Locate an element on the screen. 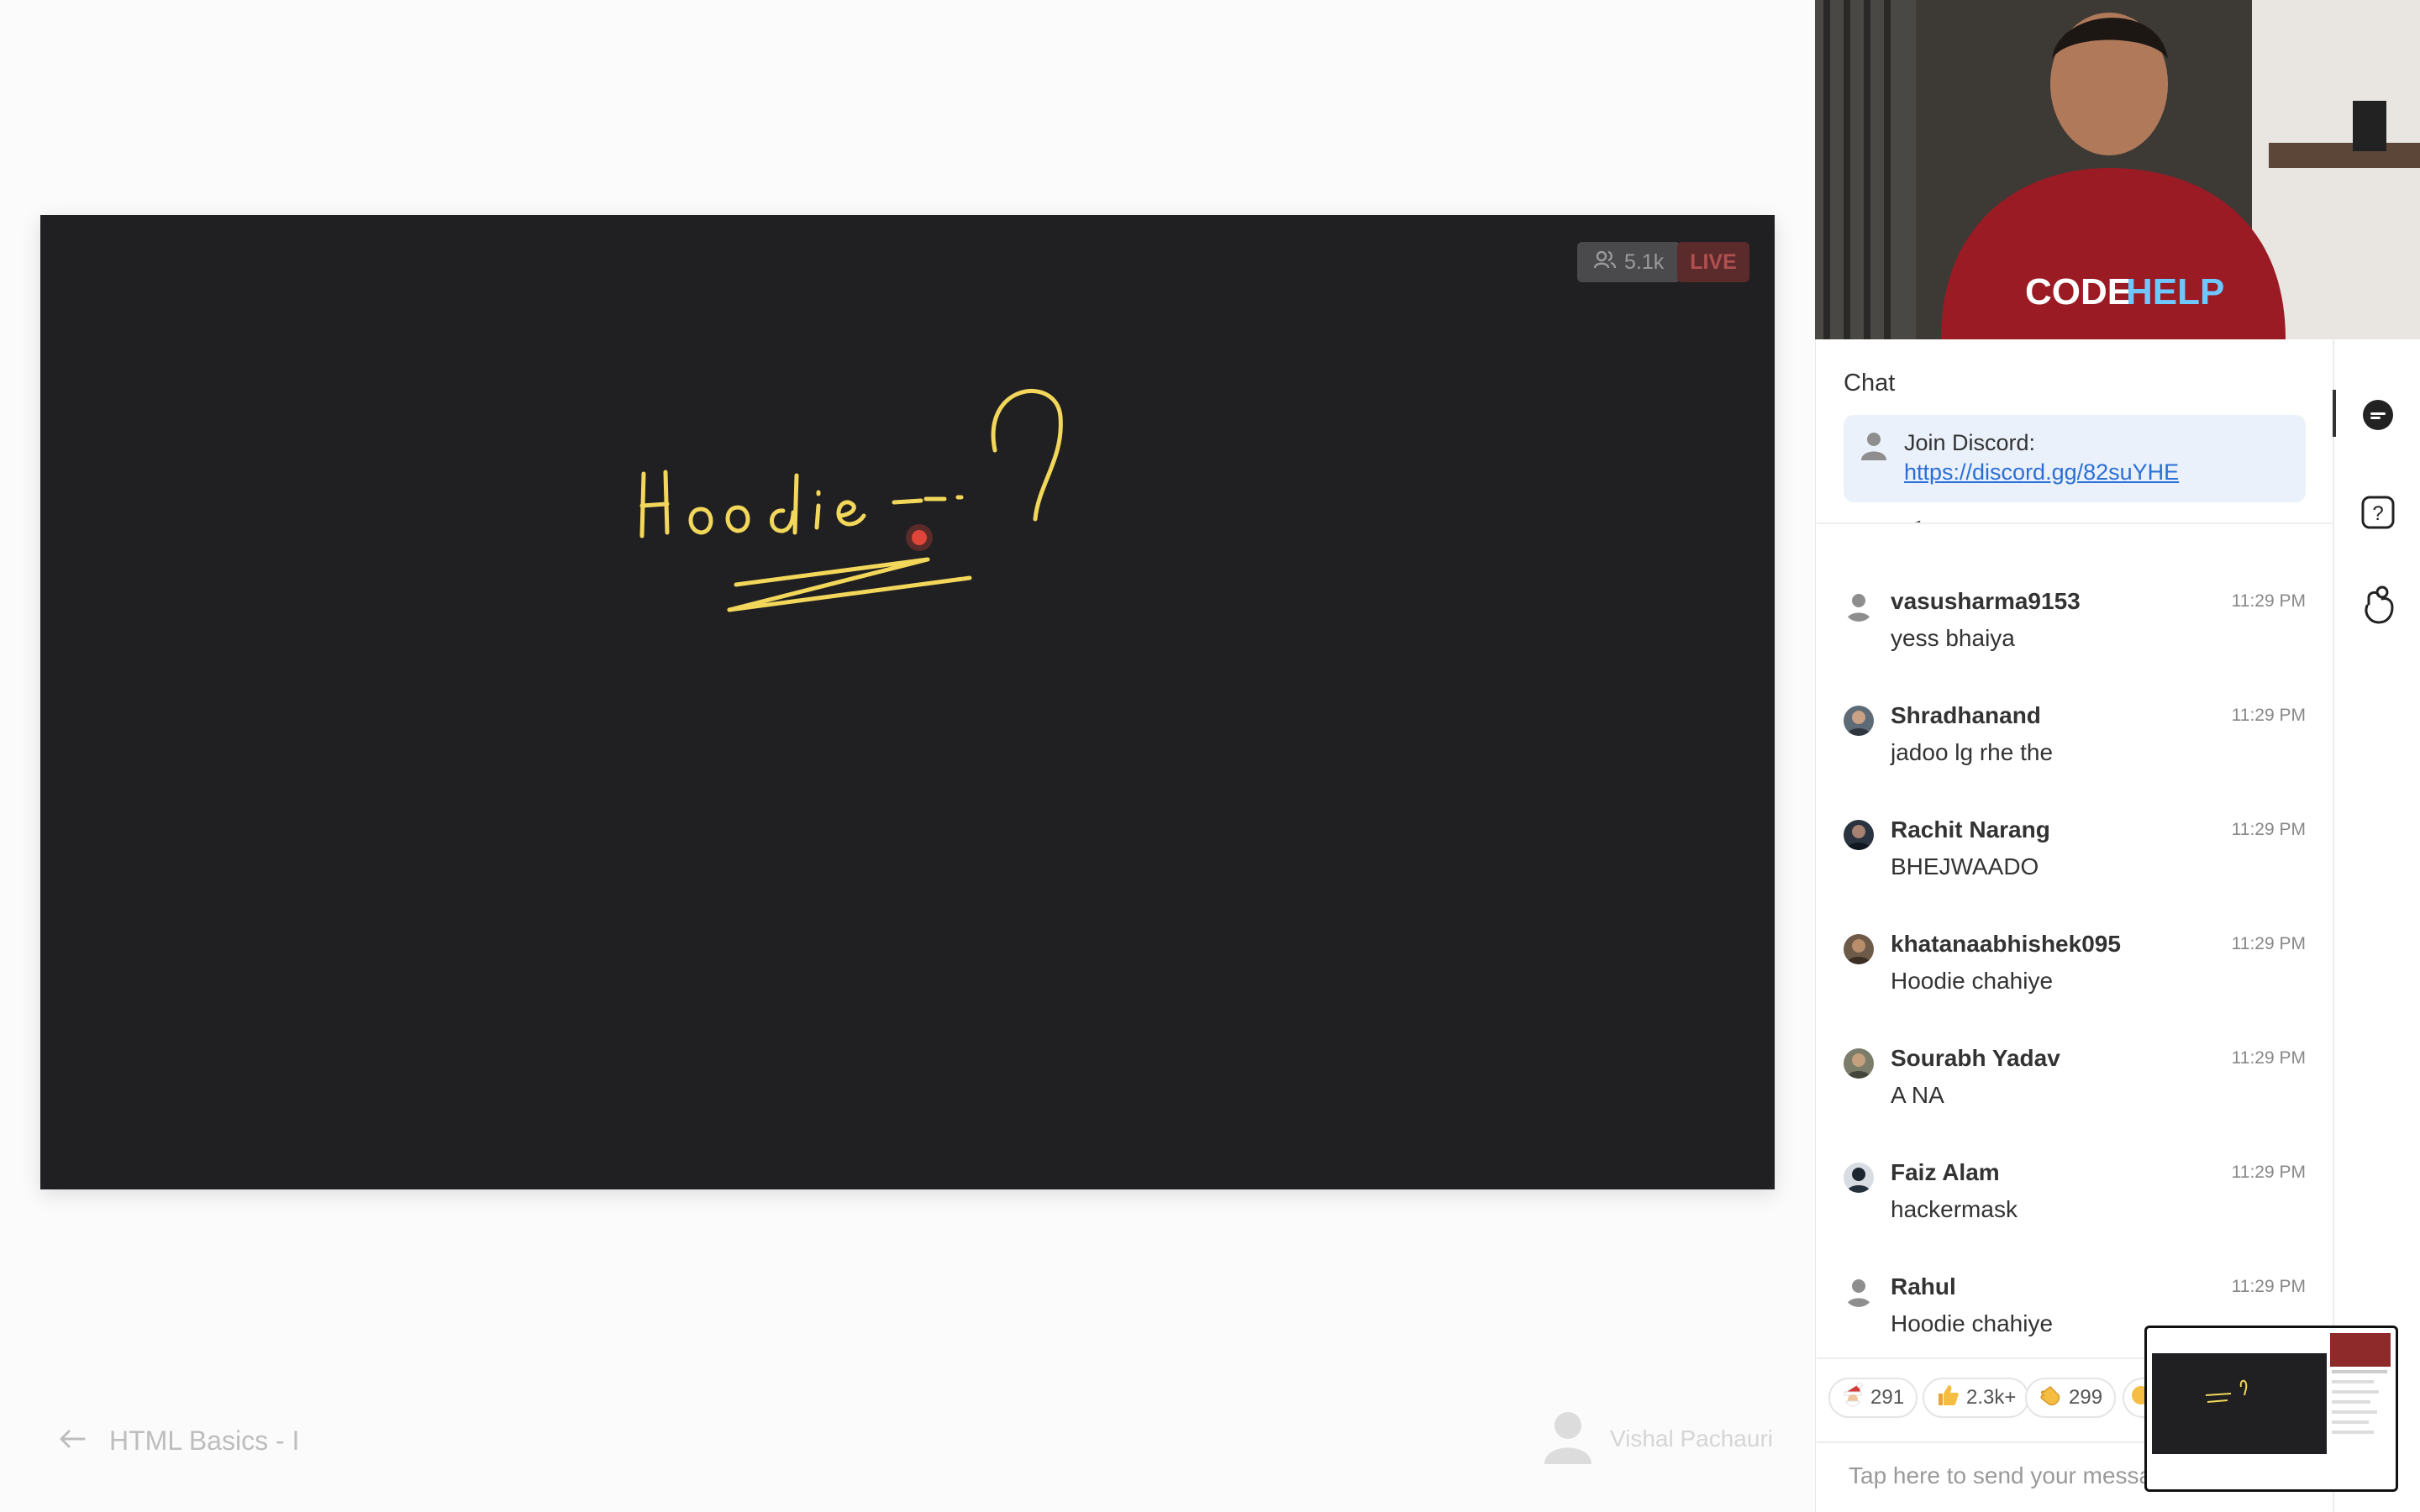 The height and width of the screenshot is (1512, 2420). arrow-left-icon is located at coordinates (73, 1441).